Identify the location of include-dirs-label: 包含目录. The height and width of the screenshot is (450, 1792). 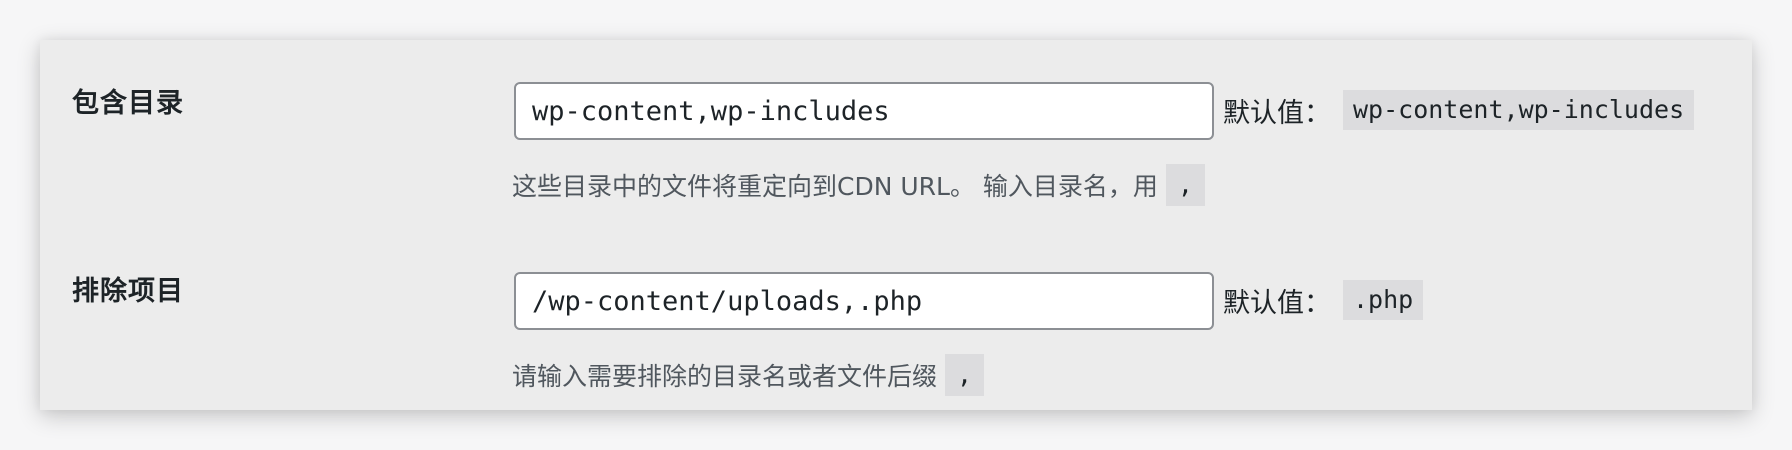
(128, 103).